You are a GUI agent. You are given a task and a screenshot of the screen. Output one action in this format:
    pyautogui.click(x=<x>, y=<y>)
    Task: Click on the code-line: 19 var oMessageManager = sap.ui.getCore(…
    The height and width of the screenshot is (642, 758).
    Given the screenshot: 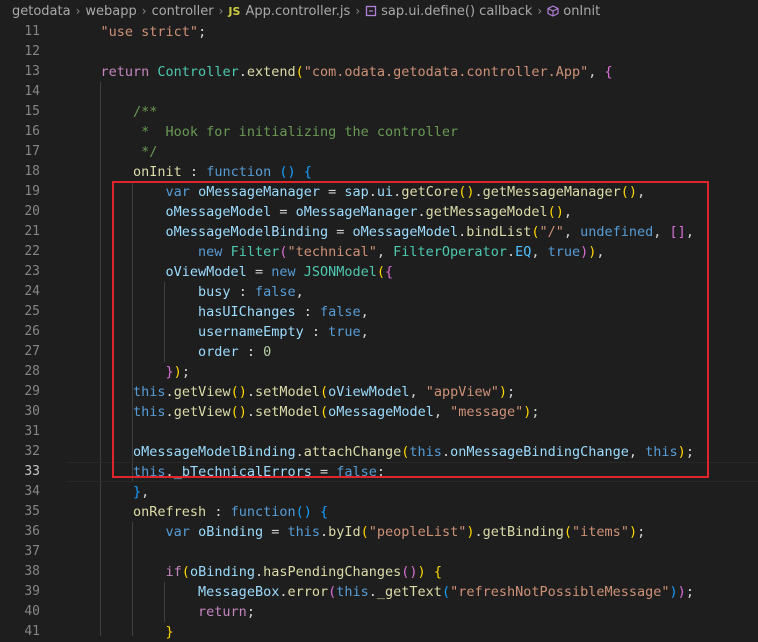 What is the action you would take?
    pyautogui.click(x=379, y=192)
    